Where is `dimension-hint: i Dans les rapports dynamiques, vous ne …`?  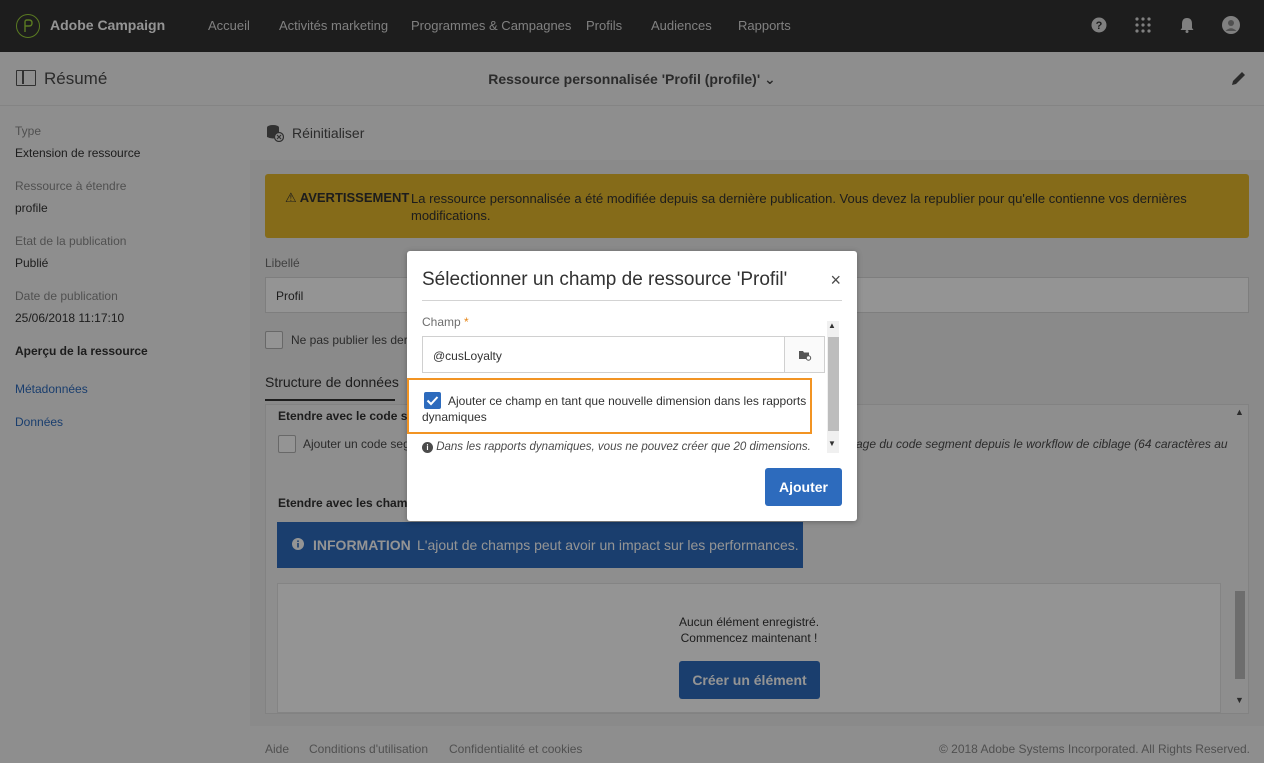 dimension-hint: i Dans les rapports dynamiques, vous ne … is located at coordinates (622, 447).